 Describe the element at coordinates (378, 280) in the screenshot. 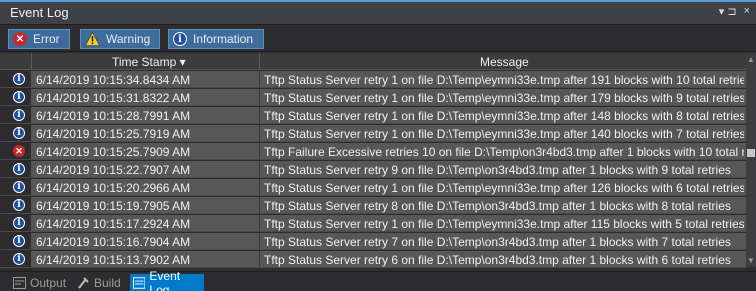

I see `bottom-tab-bar: Output Build Event Log` at that location.